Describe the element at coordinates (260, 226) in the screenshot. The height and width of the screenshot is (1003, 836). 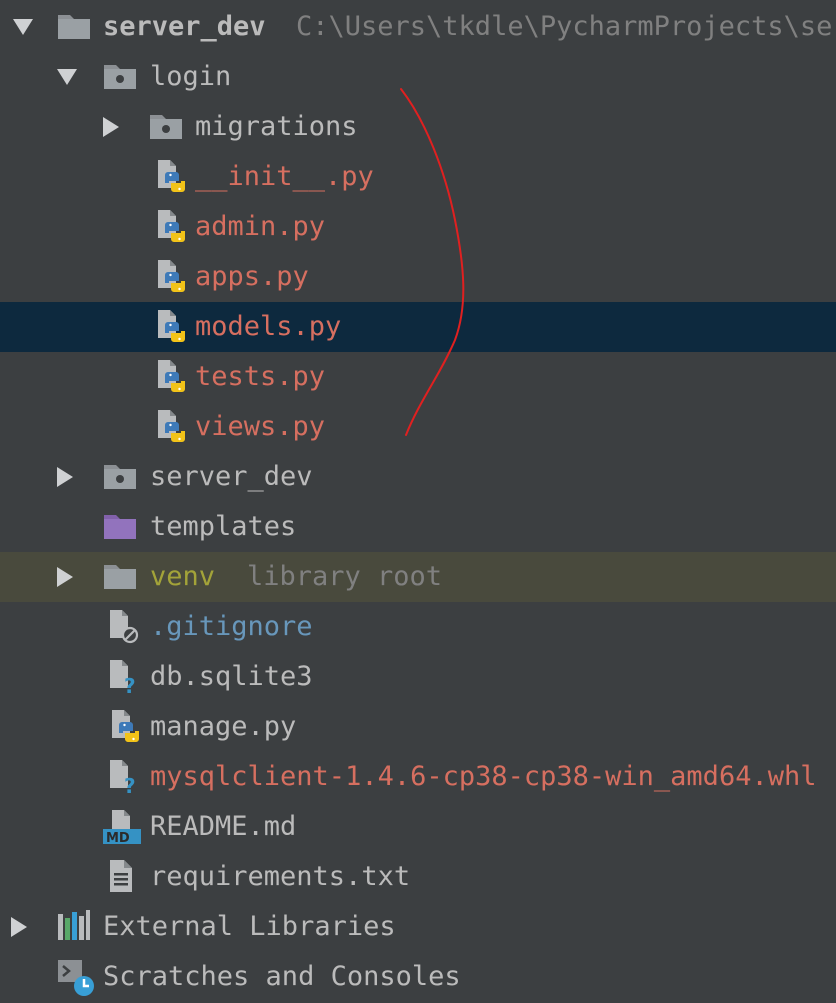
I see `tree-label-file: admin.py` at that location.